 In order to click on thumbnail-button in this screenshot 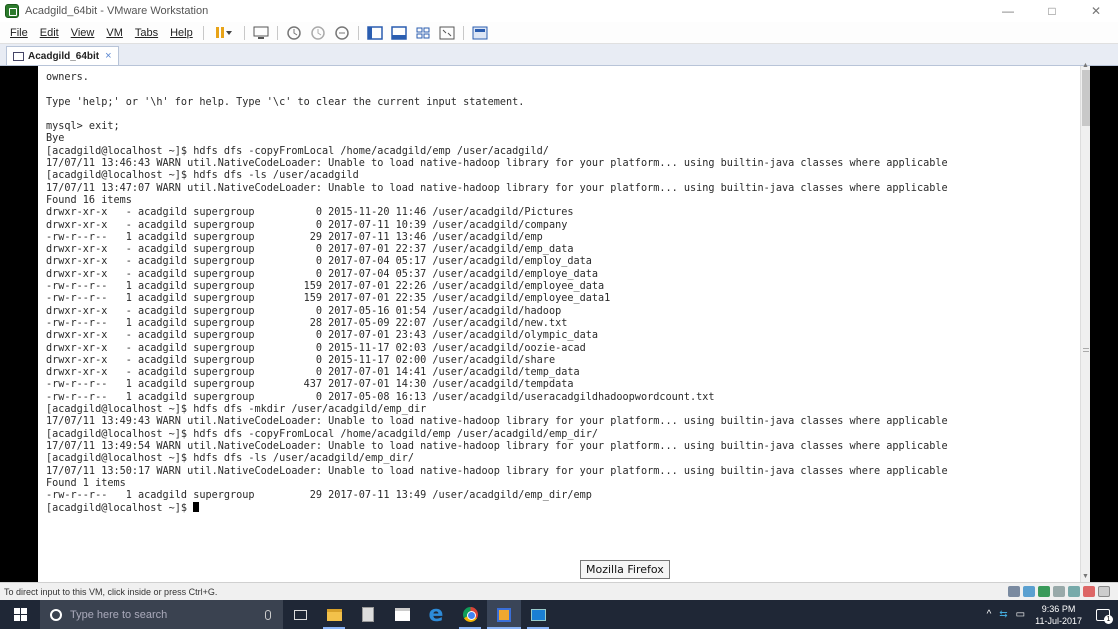, I will do `click(480, 33)`.